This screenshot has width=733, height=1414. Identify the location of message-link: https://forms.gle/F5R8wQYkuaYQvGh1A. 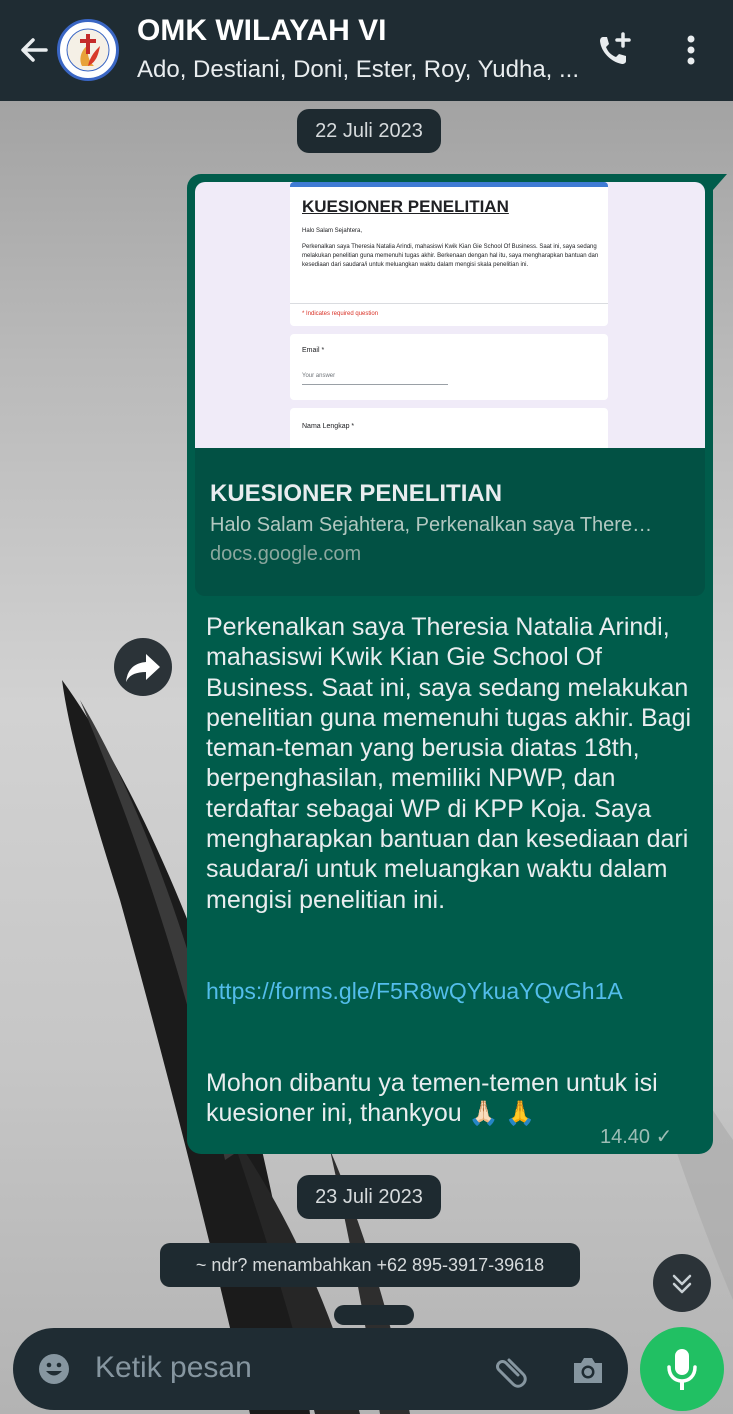
(414, 991).